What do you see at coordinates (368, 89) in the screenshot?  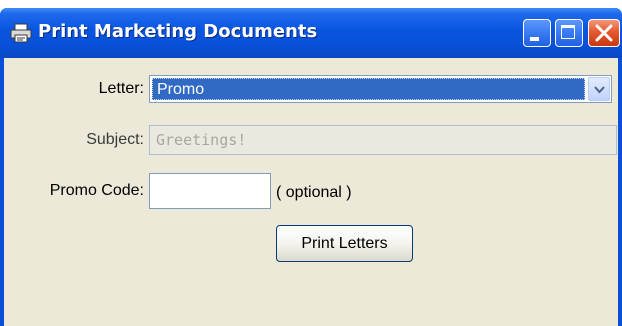 I see `letter-selected-value: Promo` at bounding box center [368, 89].